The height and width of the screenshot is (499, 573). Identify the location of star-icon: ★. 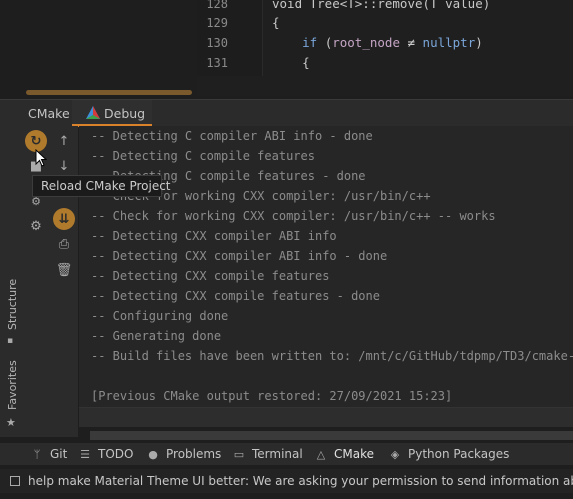
(11, 422).